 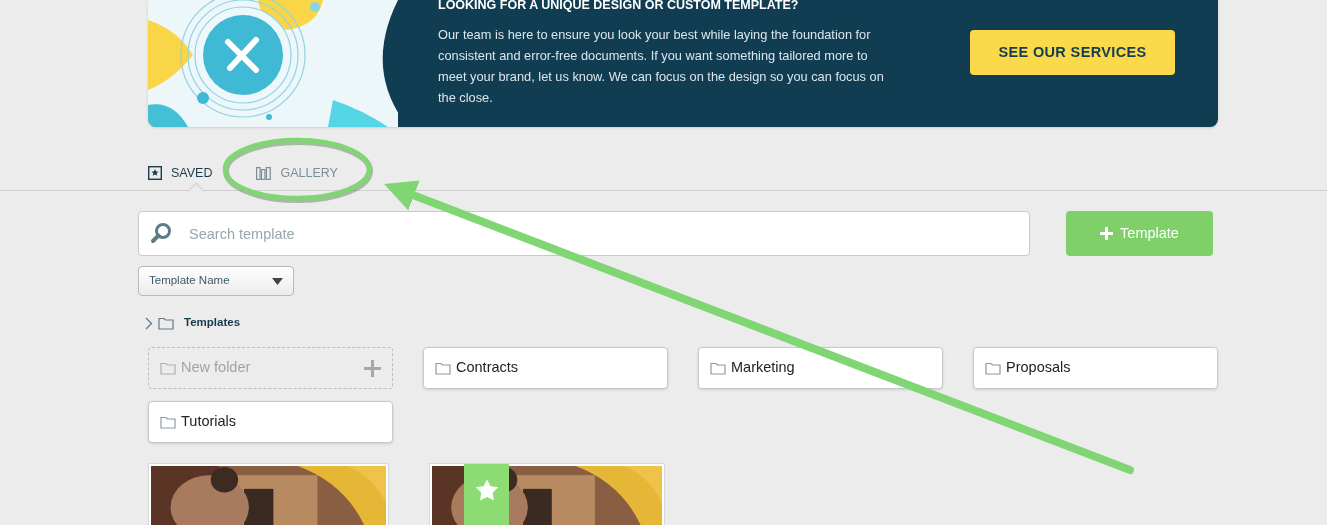 I want to click on sort-select: Template Name, so click(x=216, y=281).